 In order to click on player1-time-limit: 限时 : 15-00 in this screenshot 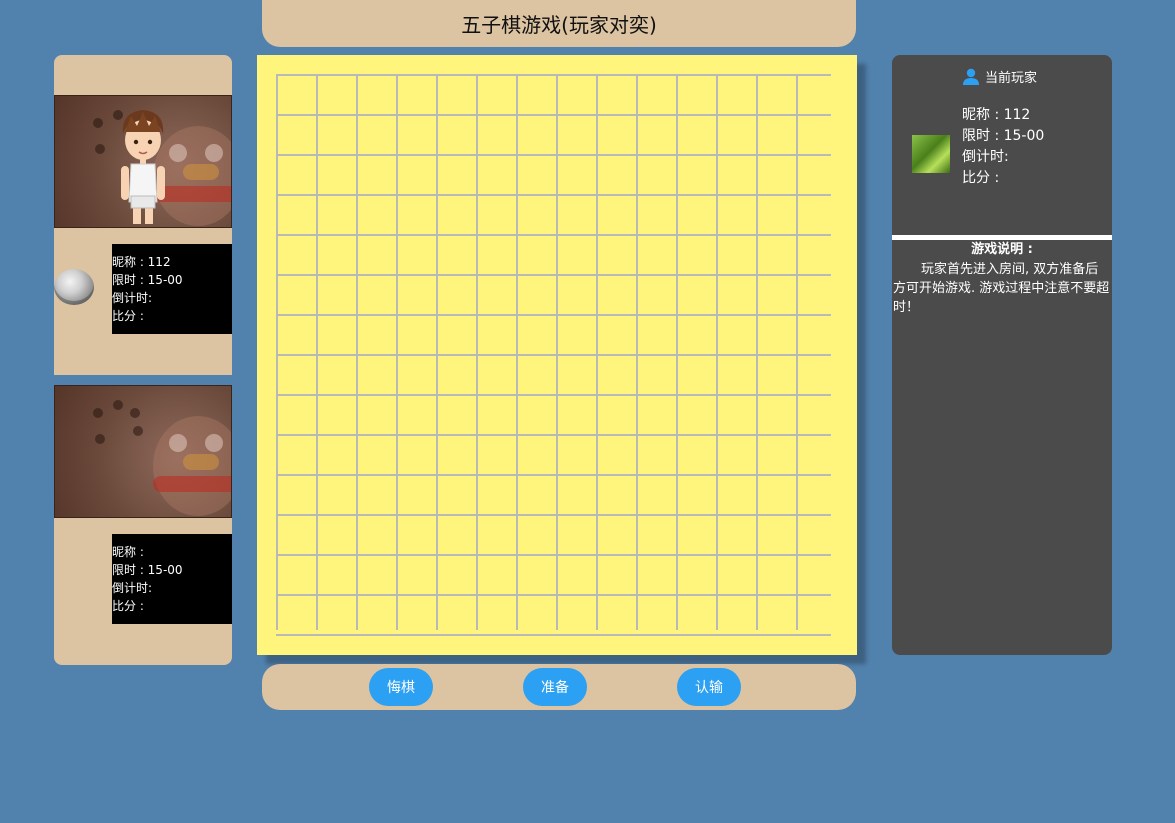, I will do `click(147, 280)`.